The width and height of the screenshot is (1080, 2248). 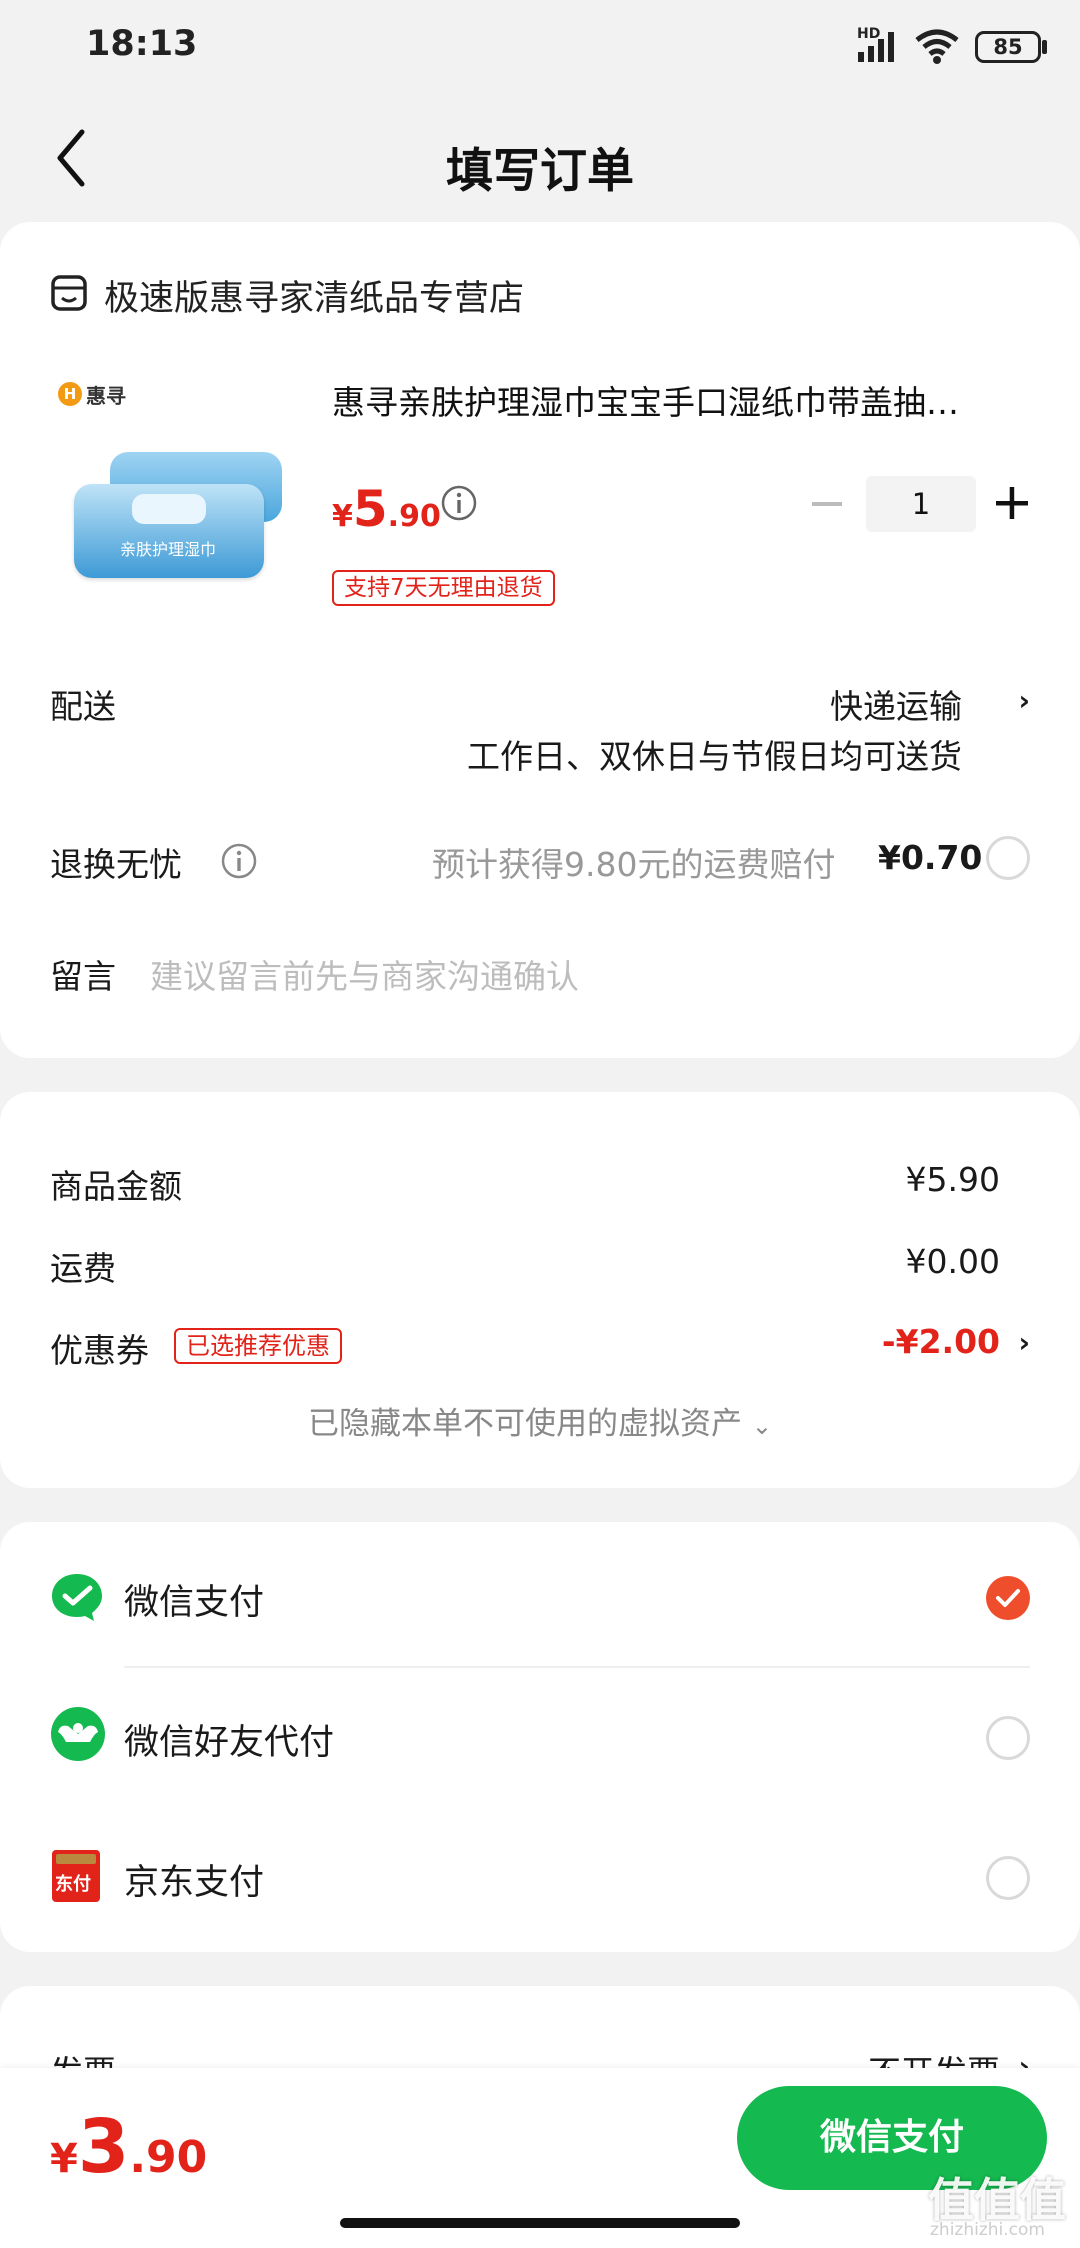 What do you see at coordinates (194, 1603) in the screenshot?
I see `wechat-pay-label: 微信支付` at bounding box center [194, 1603].